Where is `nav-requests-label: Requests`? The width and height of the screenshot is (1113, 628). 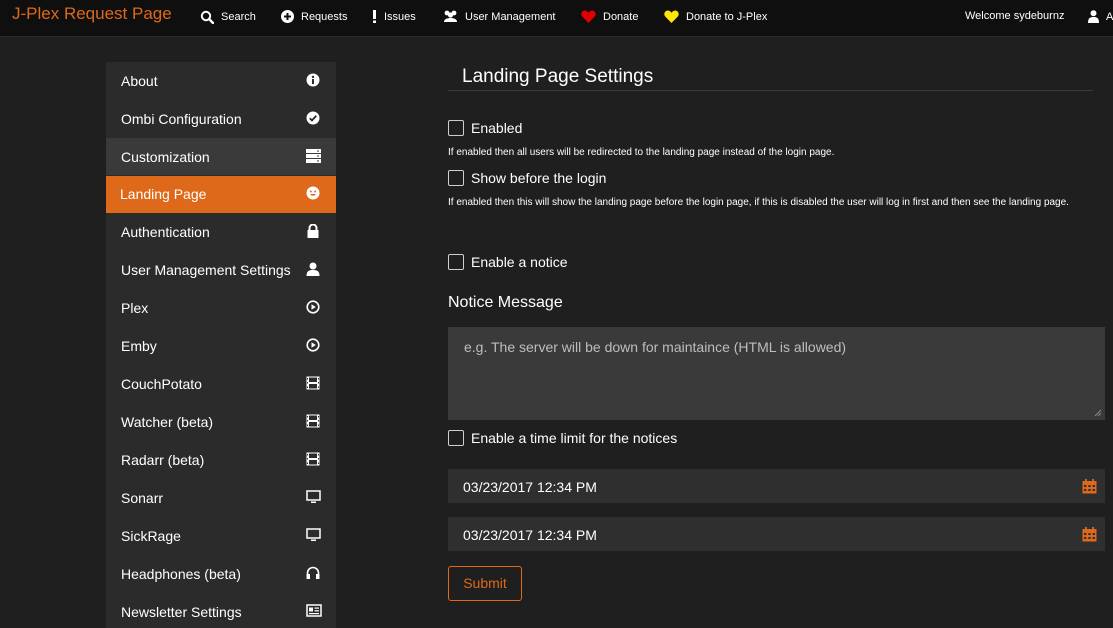 nav-requests-label: Requests is located at coordinates (324, 16).